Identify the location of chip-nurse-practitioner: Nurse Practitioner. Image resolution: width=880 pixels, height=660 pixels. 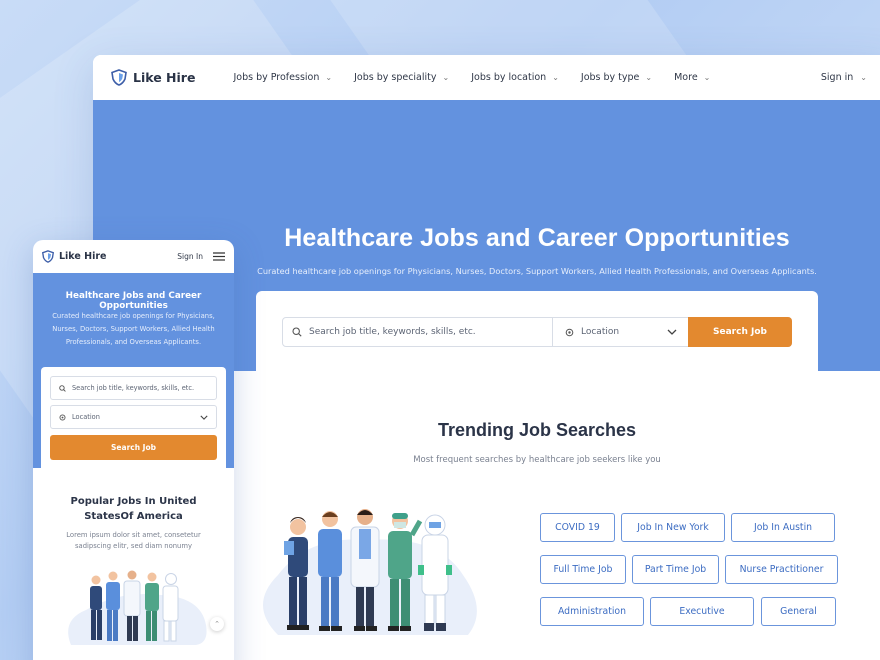
(781, 569).